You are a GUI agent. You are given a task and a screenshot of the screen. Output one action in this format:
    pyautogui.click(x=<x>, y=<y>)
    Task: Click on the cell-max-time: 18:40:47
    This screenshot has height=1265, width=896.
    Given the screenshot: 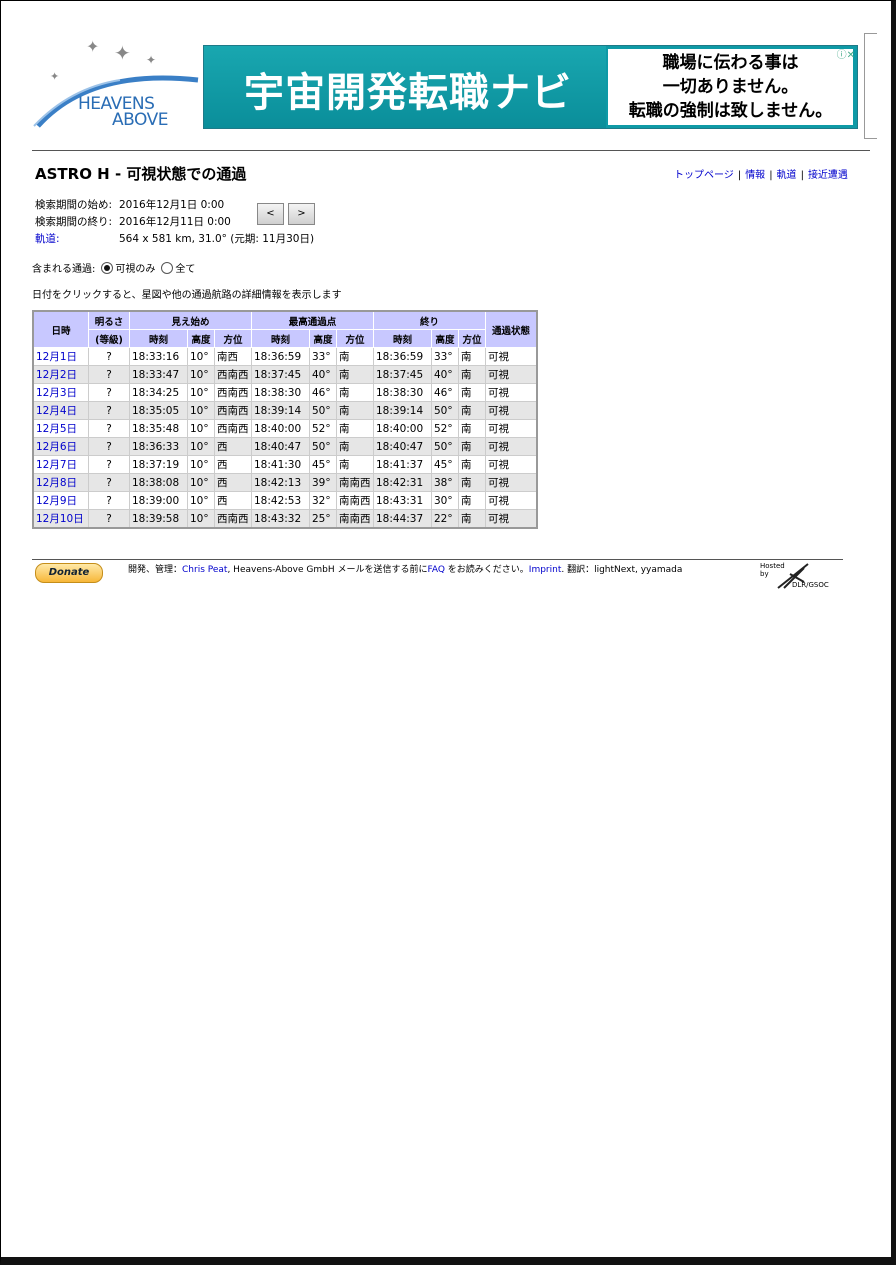 What is the action you would take?
    pyautogui.click(x=280, y=446)
    